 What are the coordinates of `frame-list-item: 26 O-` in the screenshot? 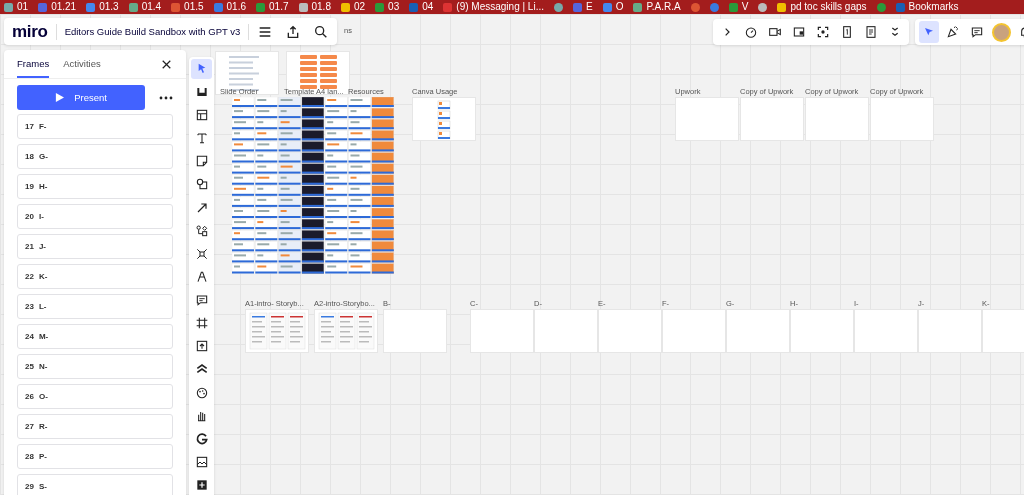 It's located at (95, 396).